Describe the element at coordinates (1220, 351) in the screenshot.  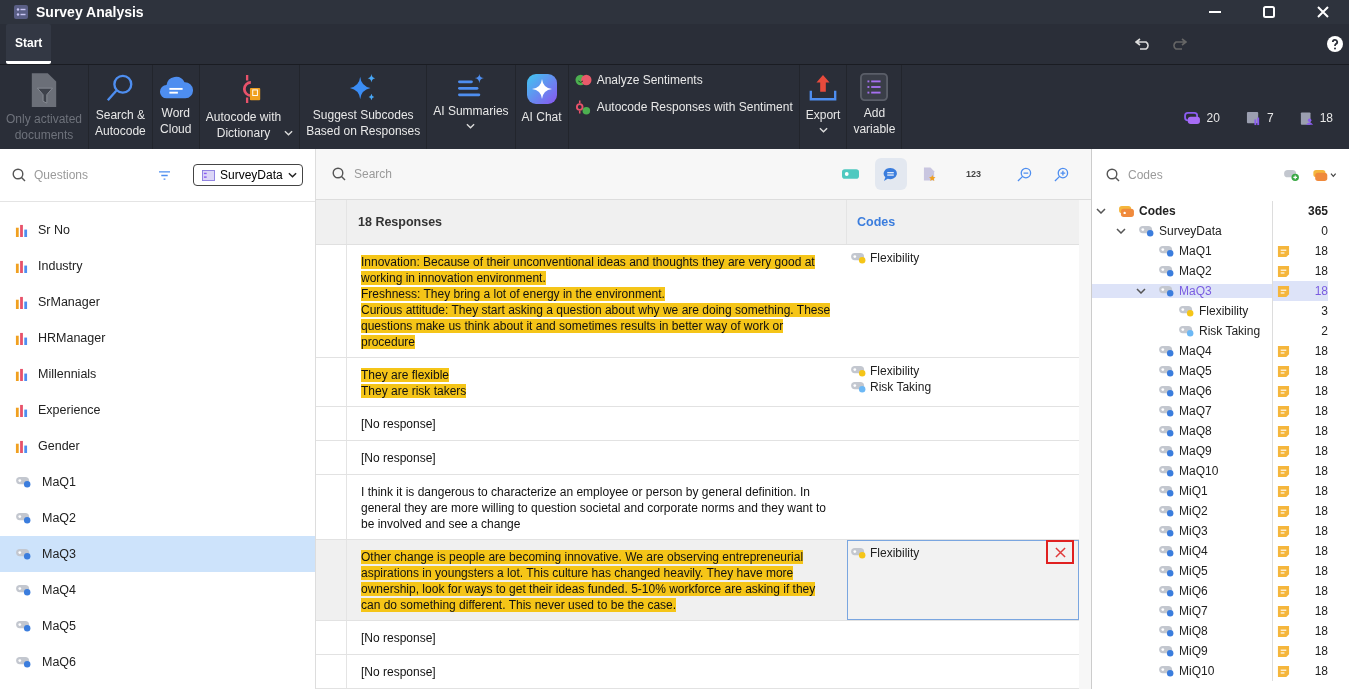
I see `code-tree-item: MaQ4 18` at that location.